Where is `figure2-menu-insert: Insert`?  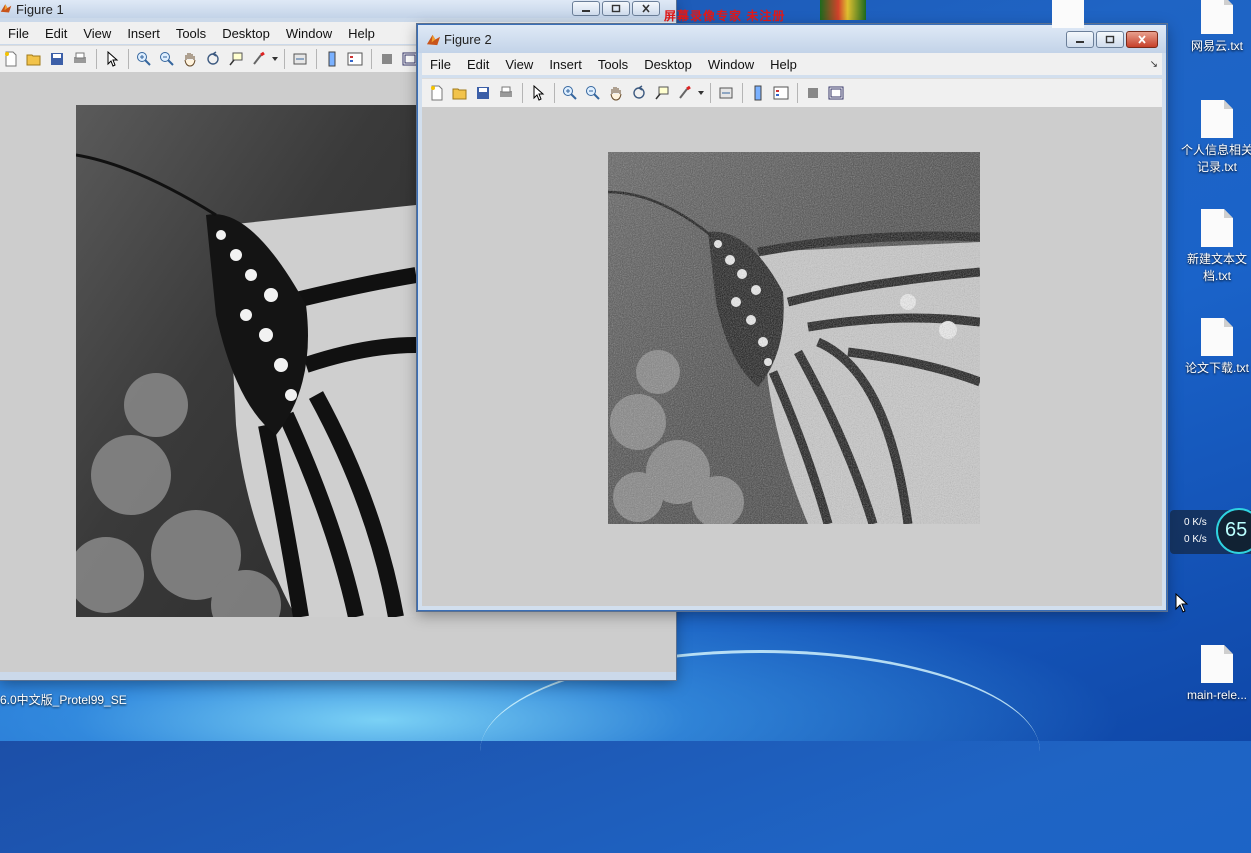
figure2-menu-insert: Insert is located at coordinates (565, 64).